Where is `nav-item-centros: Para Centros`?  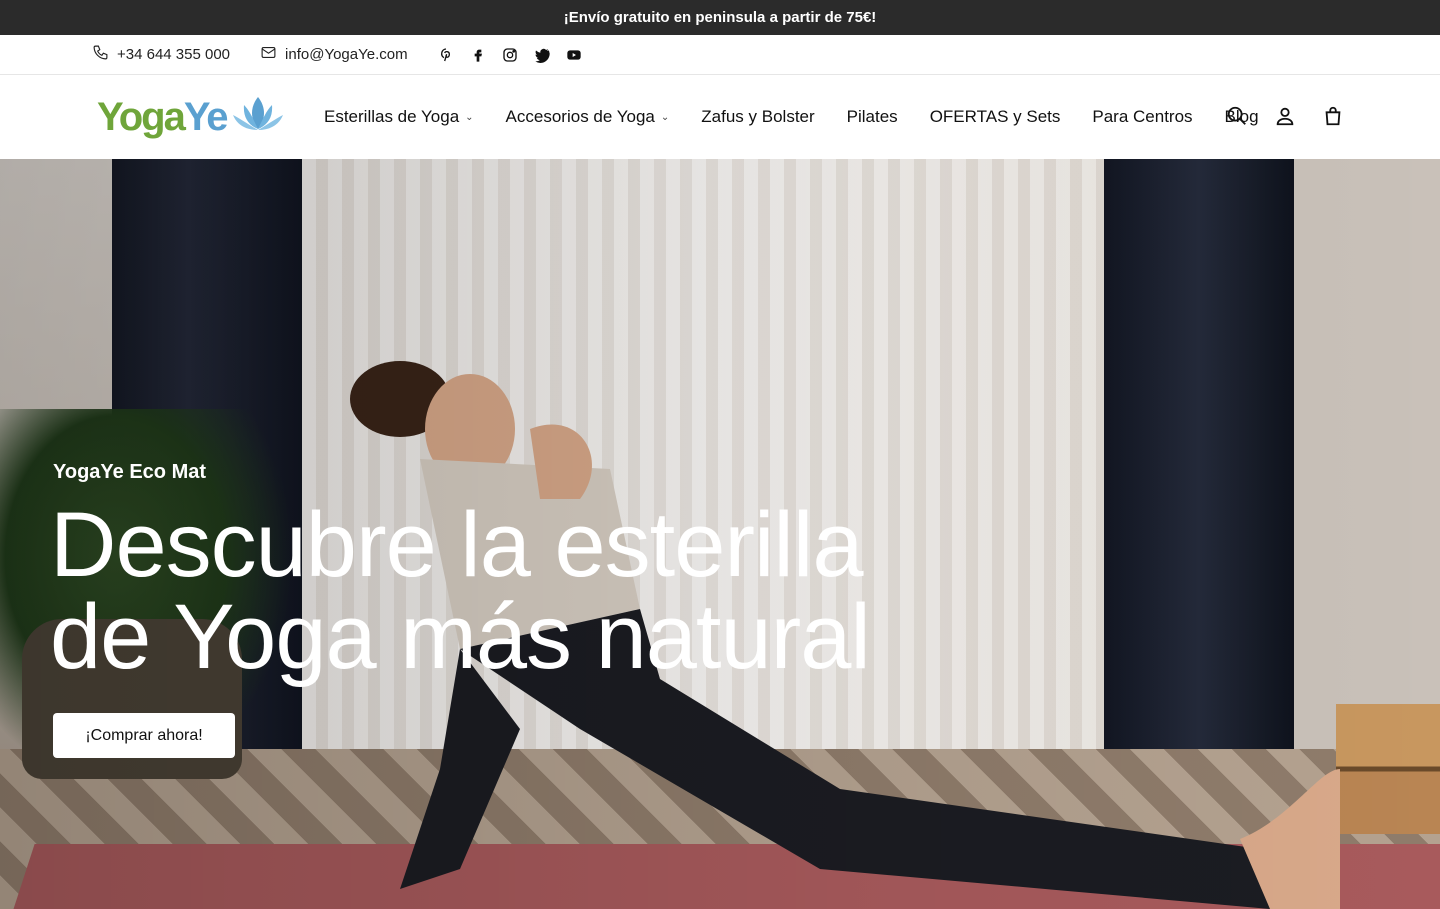 nav-item-centros: Para Centros is located at coordinates (1142, 117).